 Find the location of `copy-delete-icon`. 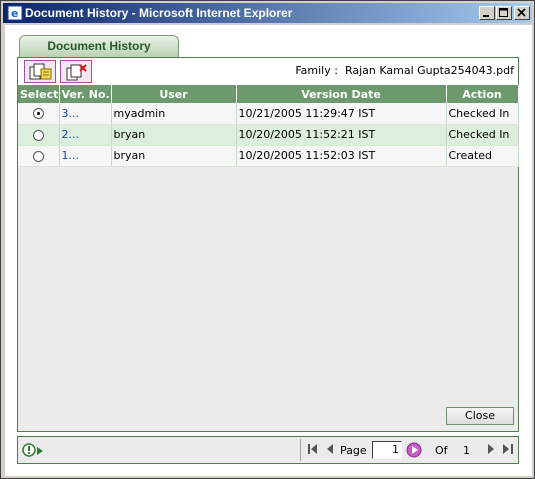

copy-delete-icon is located at coordinates (76, 72).